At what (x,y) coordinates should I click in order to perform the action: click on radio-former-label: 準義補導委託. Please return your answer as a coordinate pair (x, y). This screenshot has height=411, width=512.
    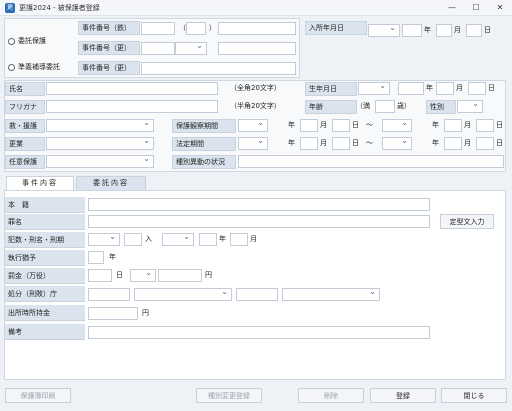
    Looking at the image, I should click on (39, 67).